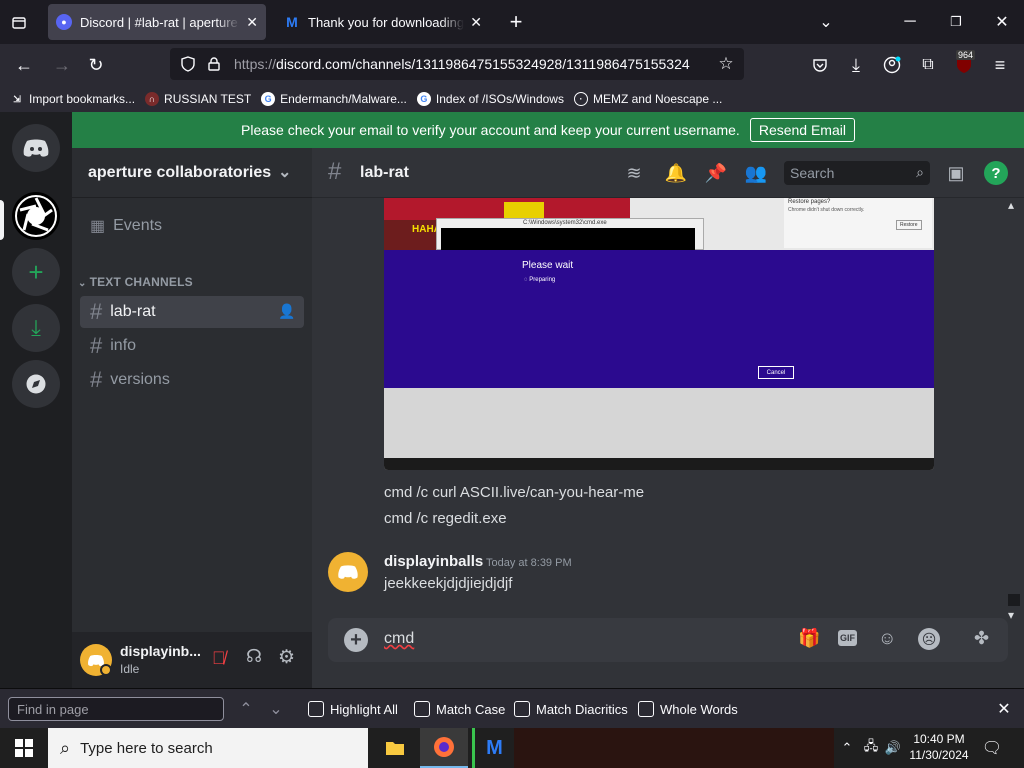 This screenshot has width=1024, height=768. Describe the element at coordinates (802, 130) in the screenshot. I see `resend-email-button: Resend Email` at that location.